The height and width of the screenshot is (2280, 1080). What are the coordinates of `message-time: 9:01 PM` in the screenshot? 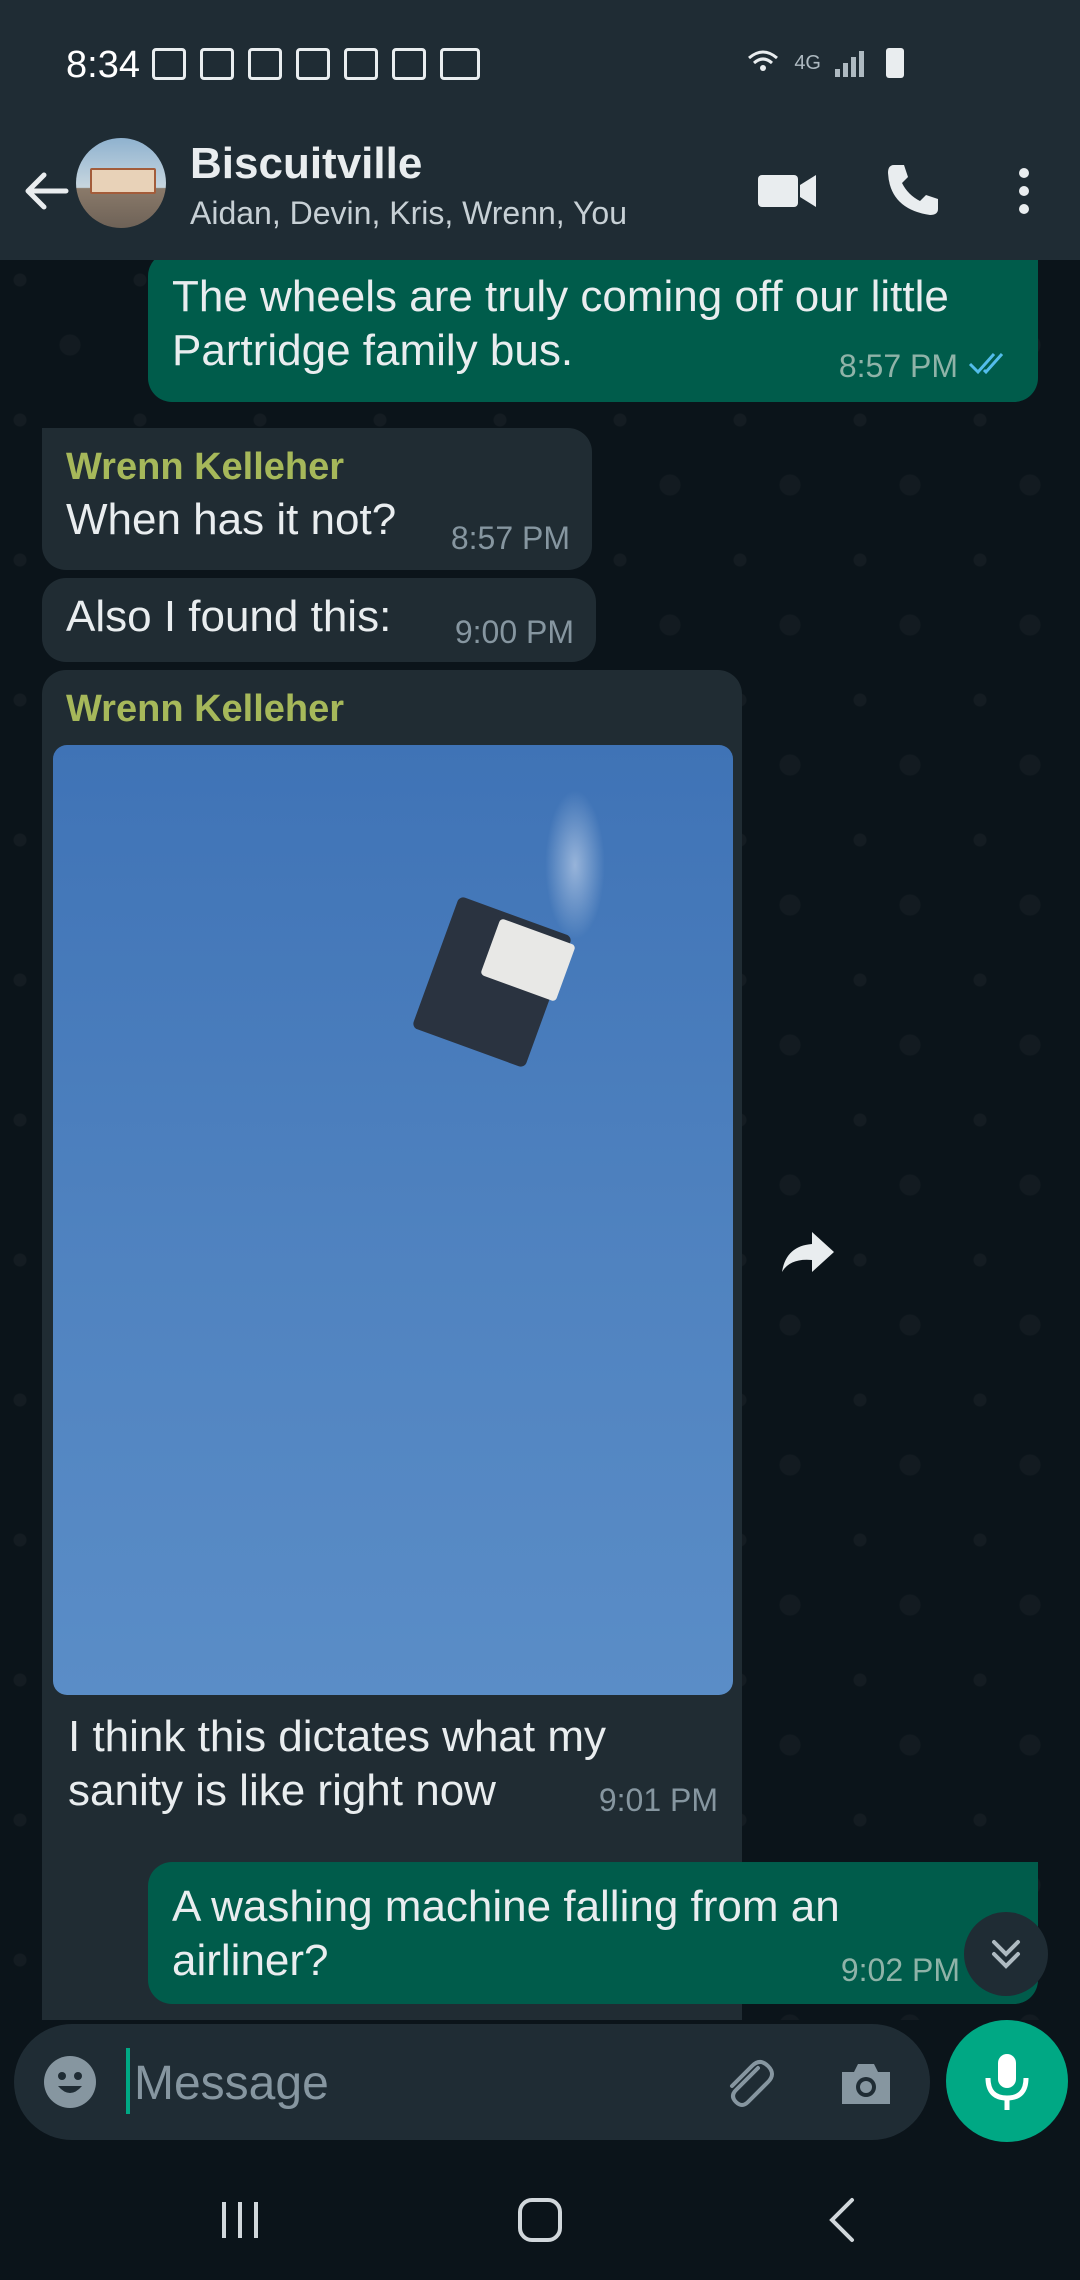 It's located at (658, 1800).